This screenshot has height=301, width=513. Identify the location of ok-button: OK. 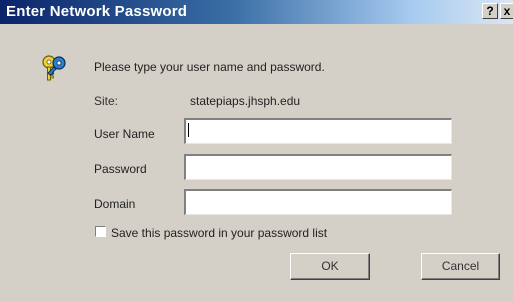
(330, 266).